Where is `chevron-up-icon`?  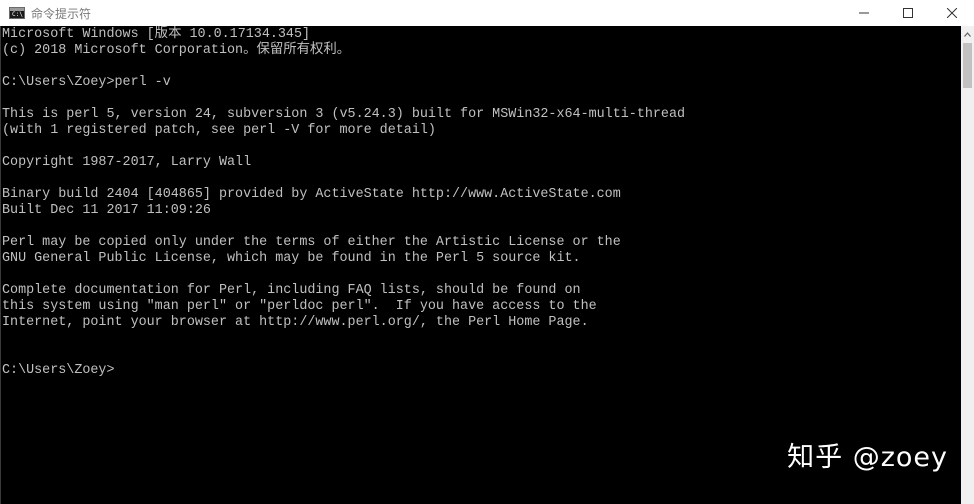
chevron-up-icon is located at coordinates (967, 34).